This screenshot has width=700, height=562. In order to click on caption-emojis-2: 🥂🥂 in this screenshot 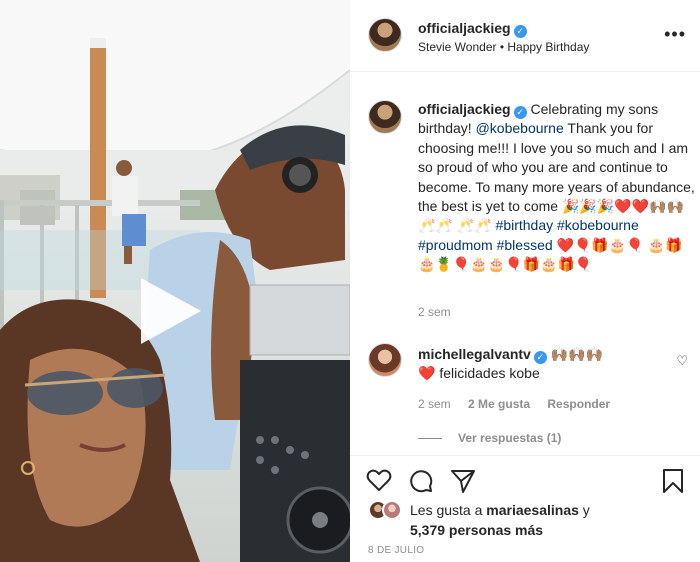, I will do `click(474, 225)`.